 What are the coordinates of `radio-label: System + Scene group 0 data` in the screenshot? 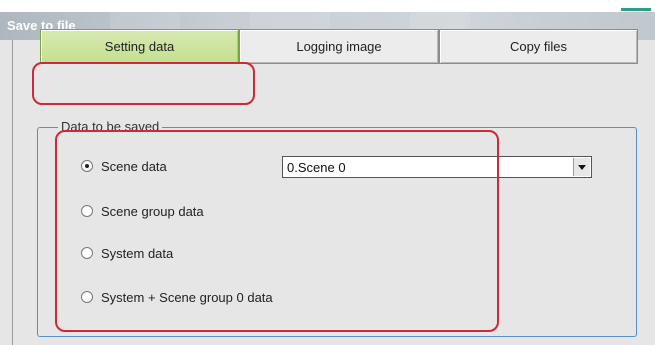 It's located at (187, 297).